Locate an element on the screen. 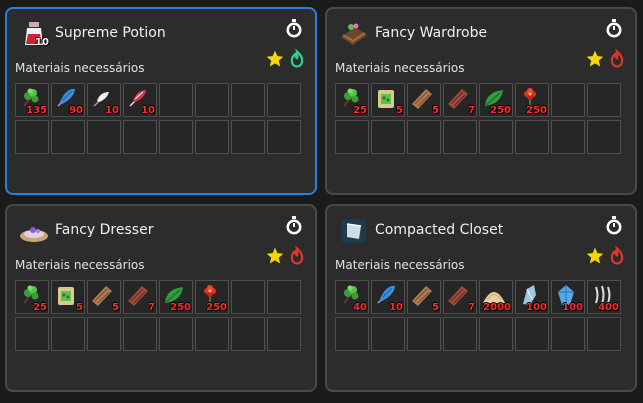  materials-grid: 135 90 10 10 is located at coordinates (158, 118).